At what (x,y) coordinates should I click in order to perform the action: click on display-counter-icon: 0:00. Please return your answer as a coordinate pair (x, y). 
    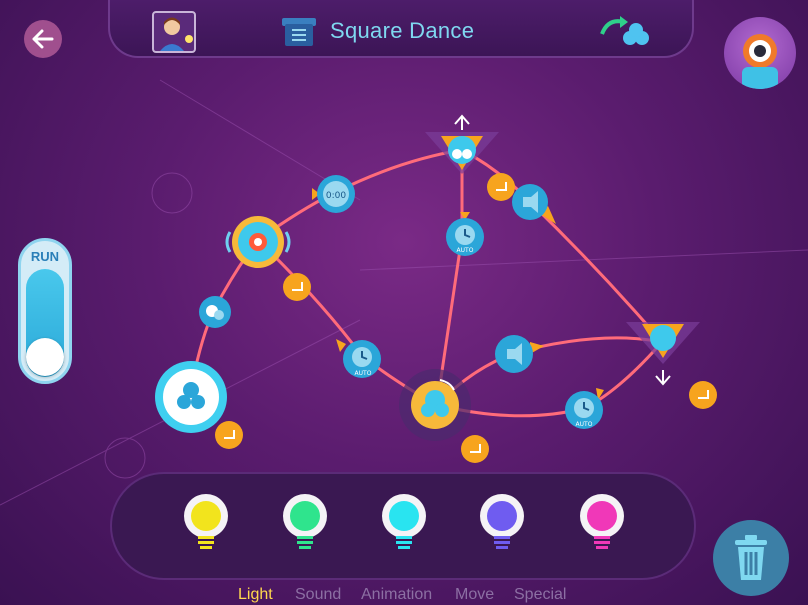
    Looking at the image, I should click on (333, 194).